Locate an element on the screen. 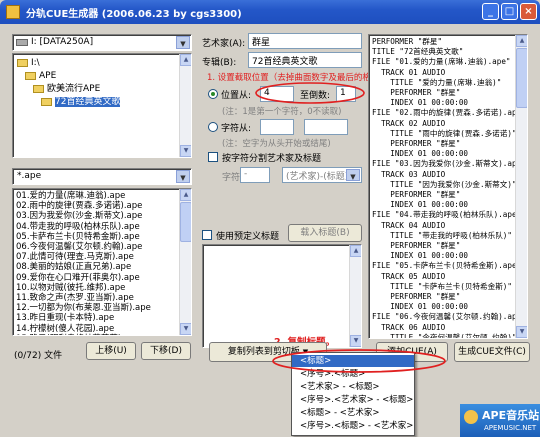 The image size is (540, 437). cue-line: TITLE "雨中的旋律(贾森.多诺诺)" is located at coordinates (444, 133).